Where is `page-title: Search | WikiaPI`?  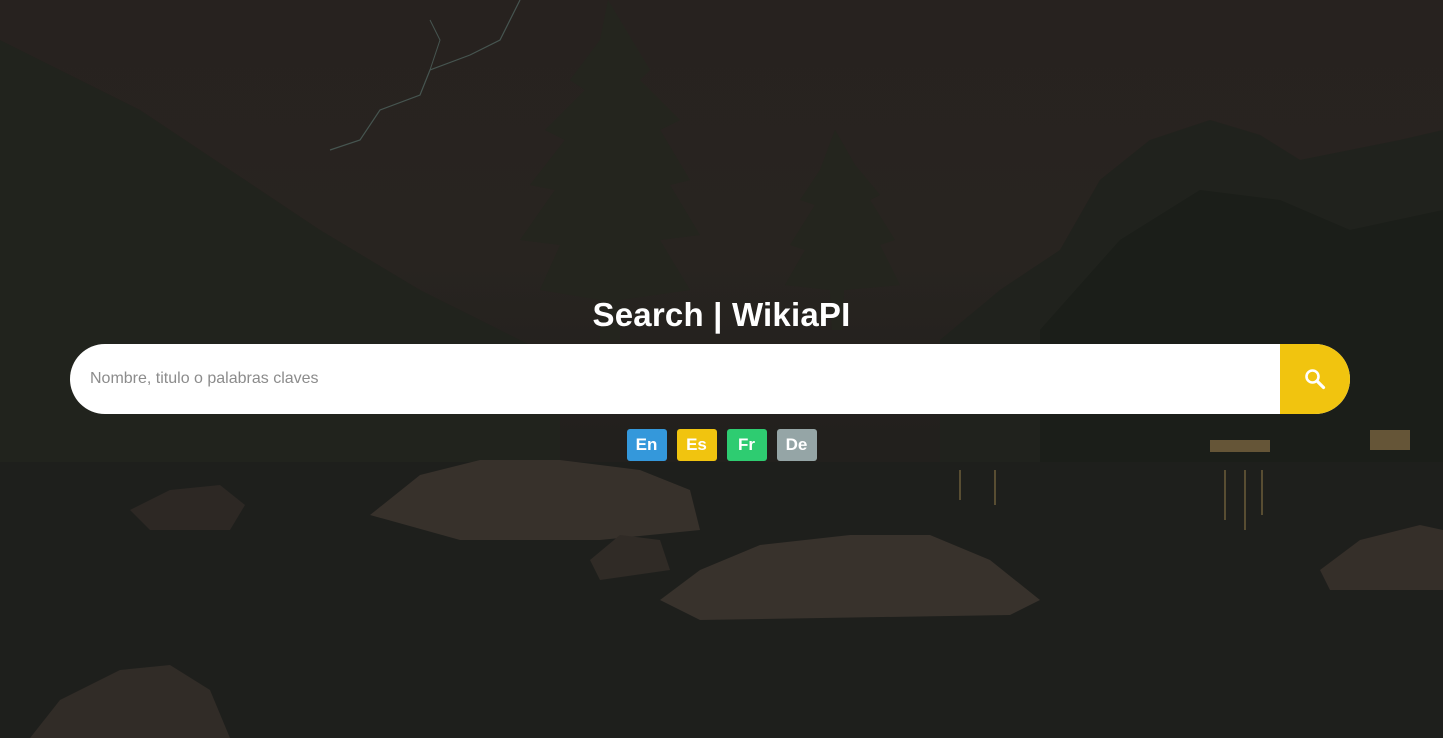
page-title: Search | WikiaPI is located at coordinates (721, 314).